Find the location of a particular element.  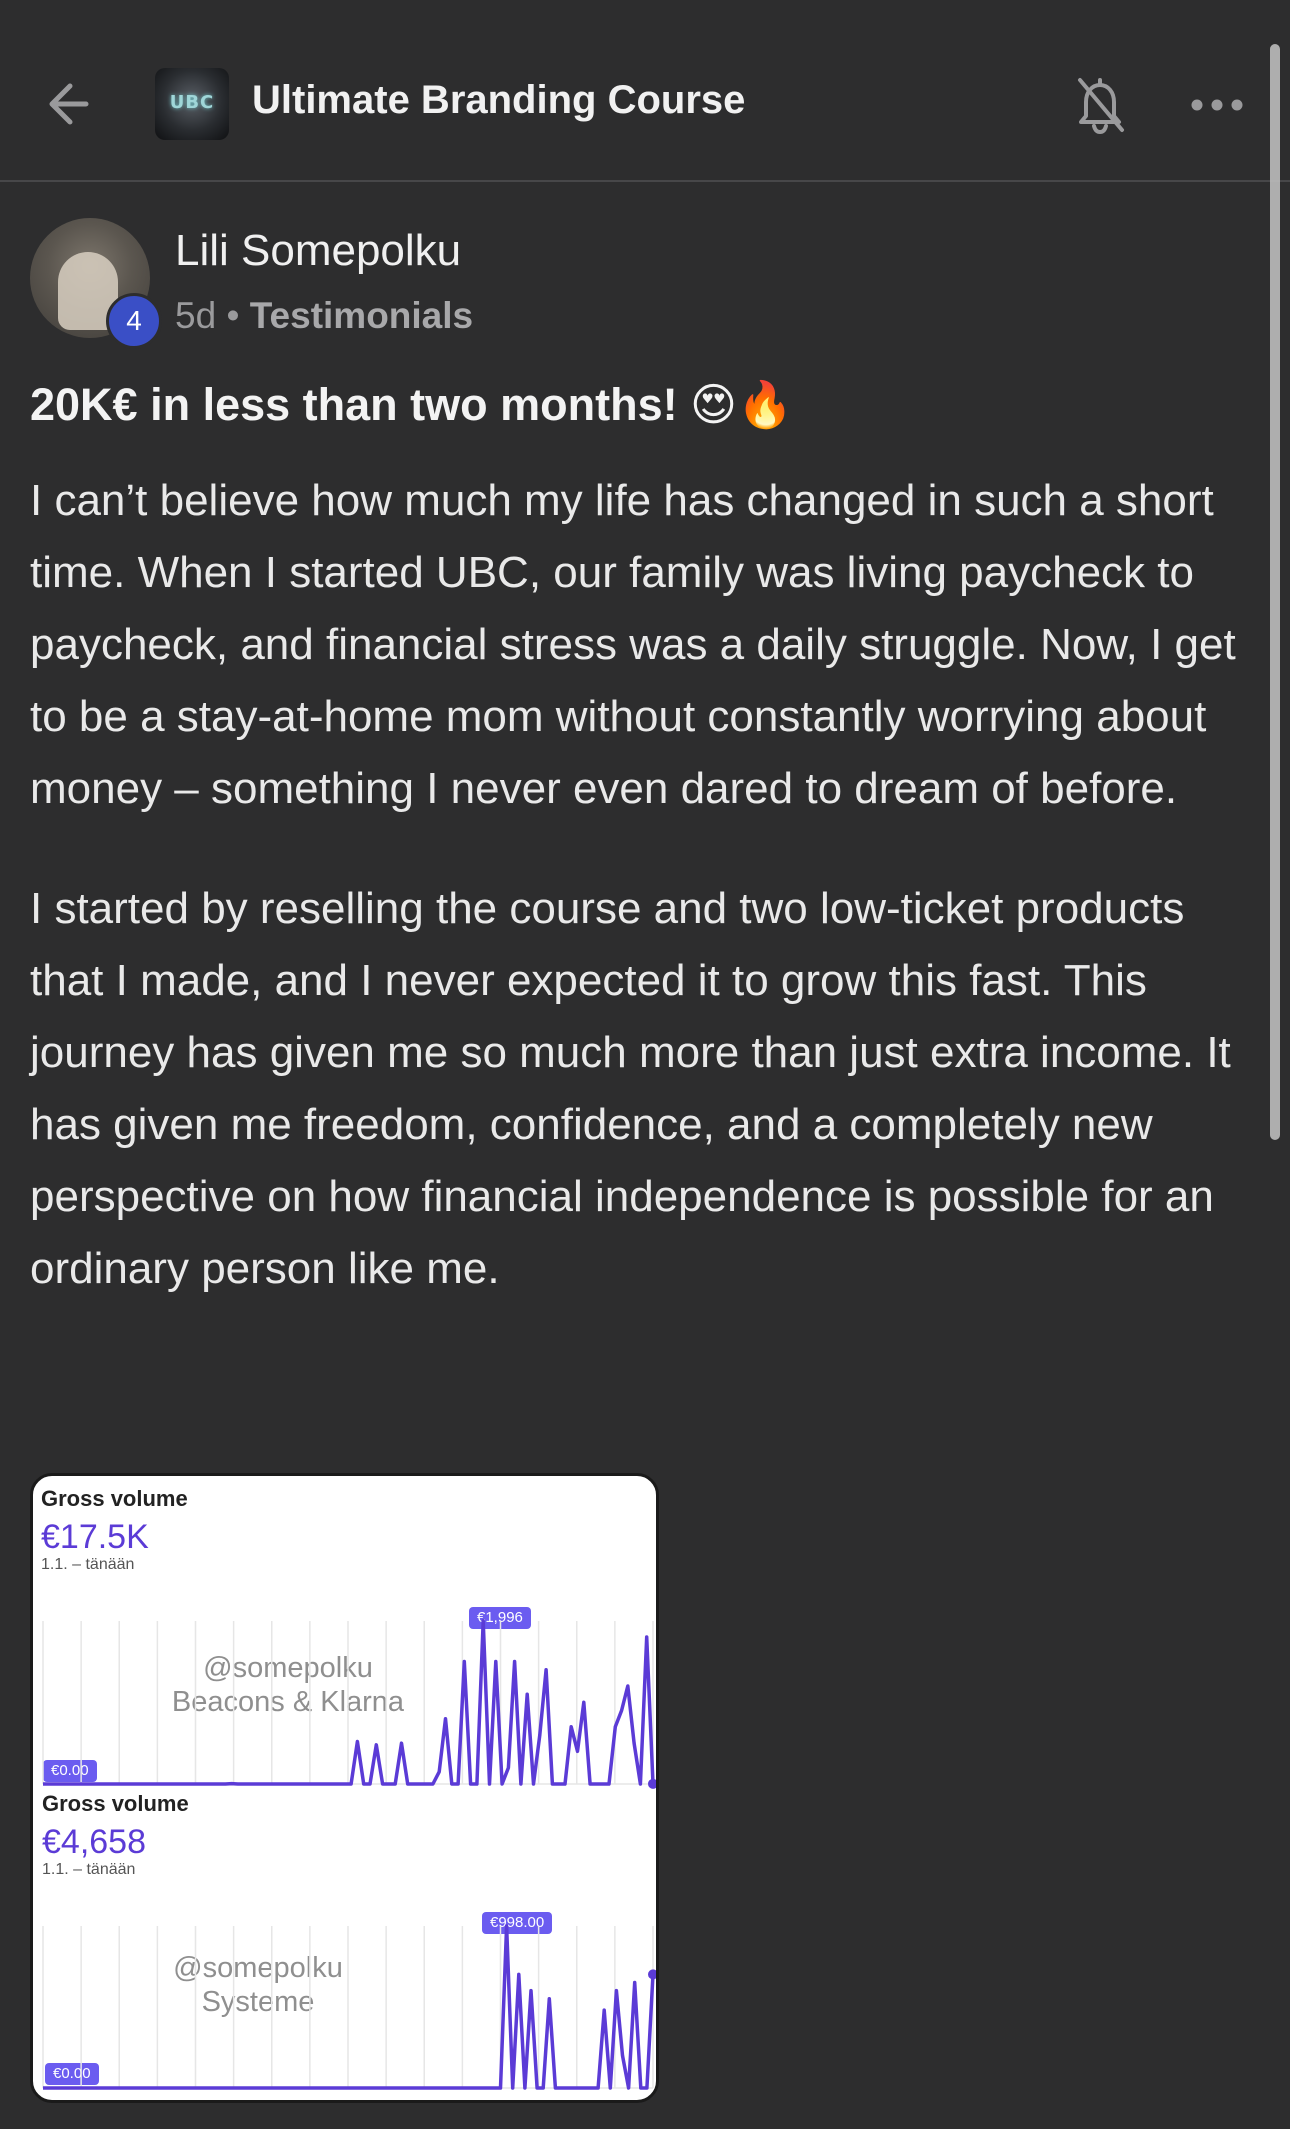

group-title: Ultimate Branding Course is located at coordinates (498, 100).